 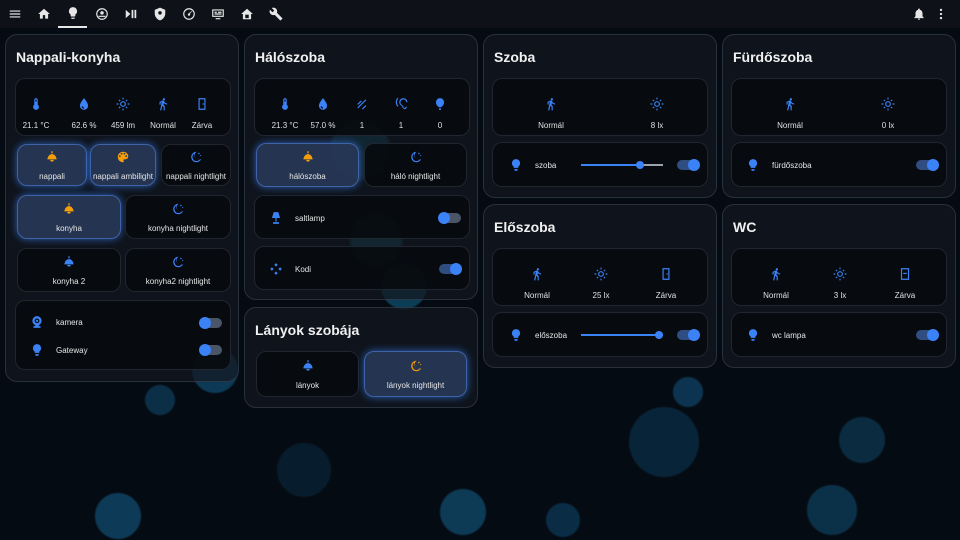 What do you see at coordinates (36, 113) in the screenshot?
I see `temperature-sensor: 21.1 °C` at bounding box center [36, 113].